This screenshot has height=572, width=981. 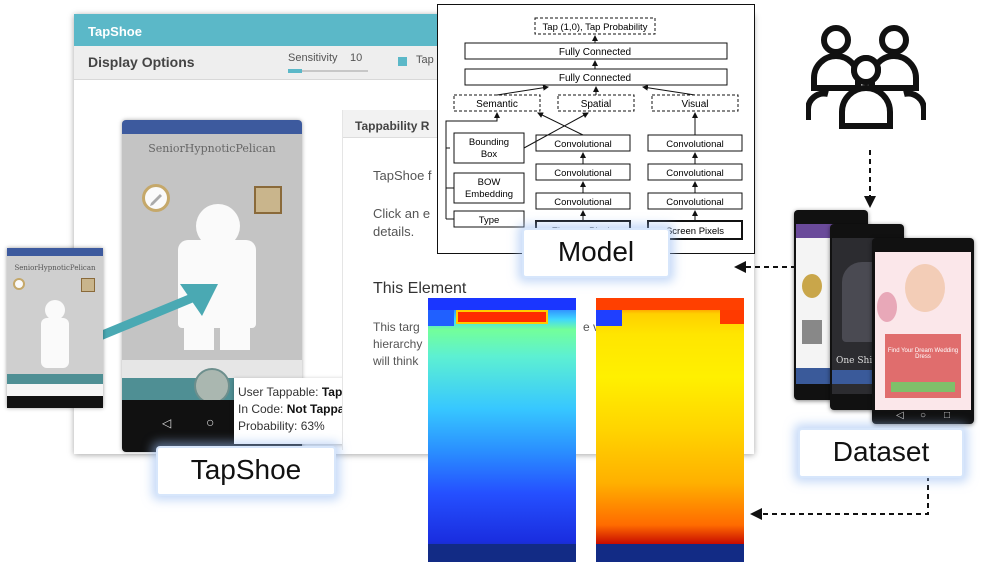 What do you see at coordinates (425, 60) in the screenshot?
I see `tap-checkbox-label: Tap` at bounding box center [425, 60].